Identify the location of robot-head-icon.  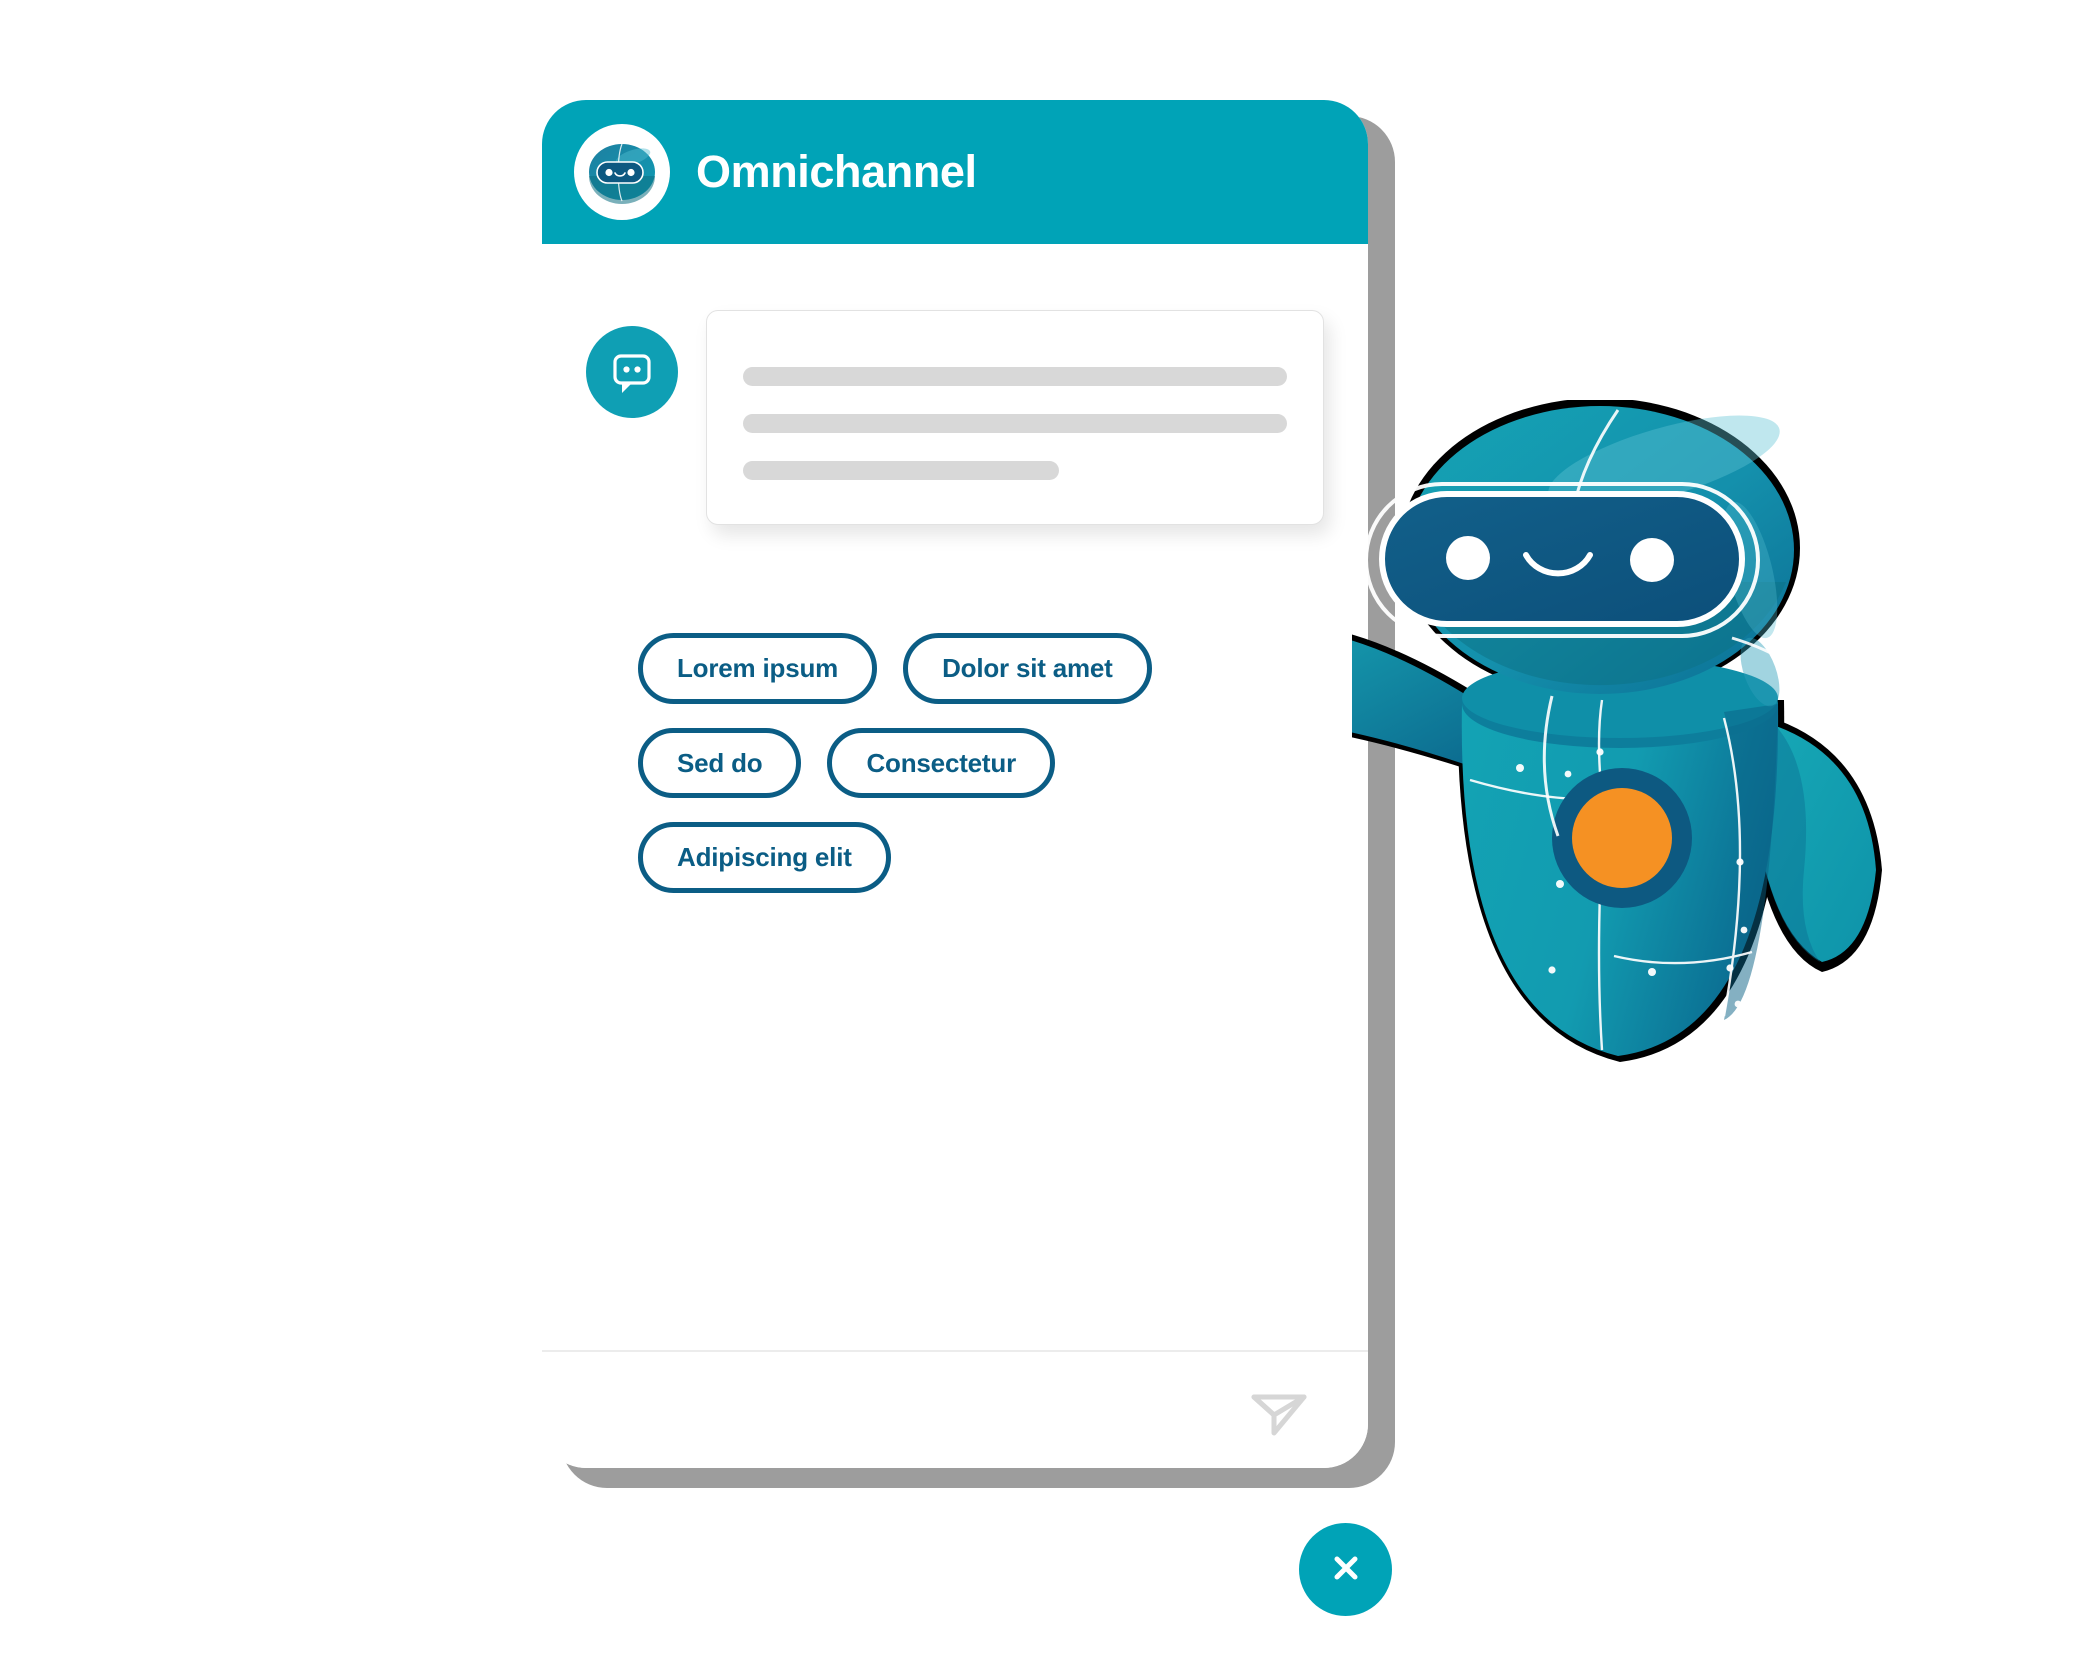
(622, 172).